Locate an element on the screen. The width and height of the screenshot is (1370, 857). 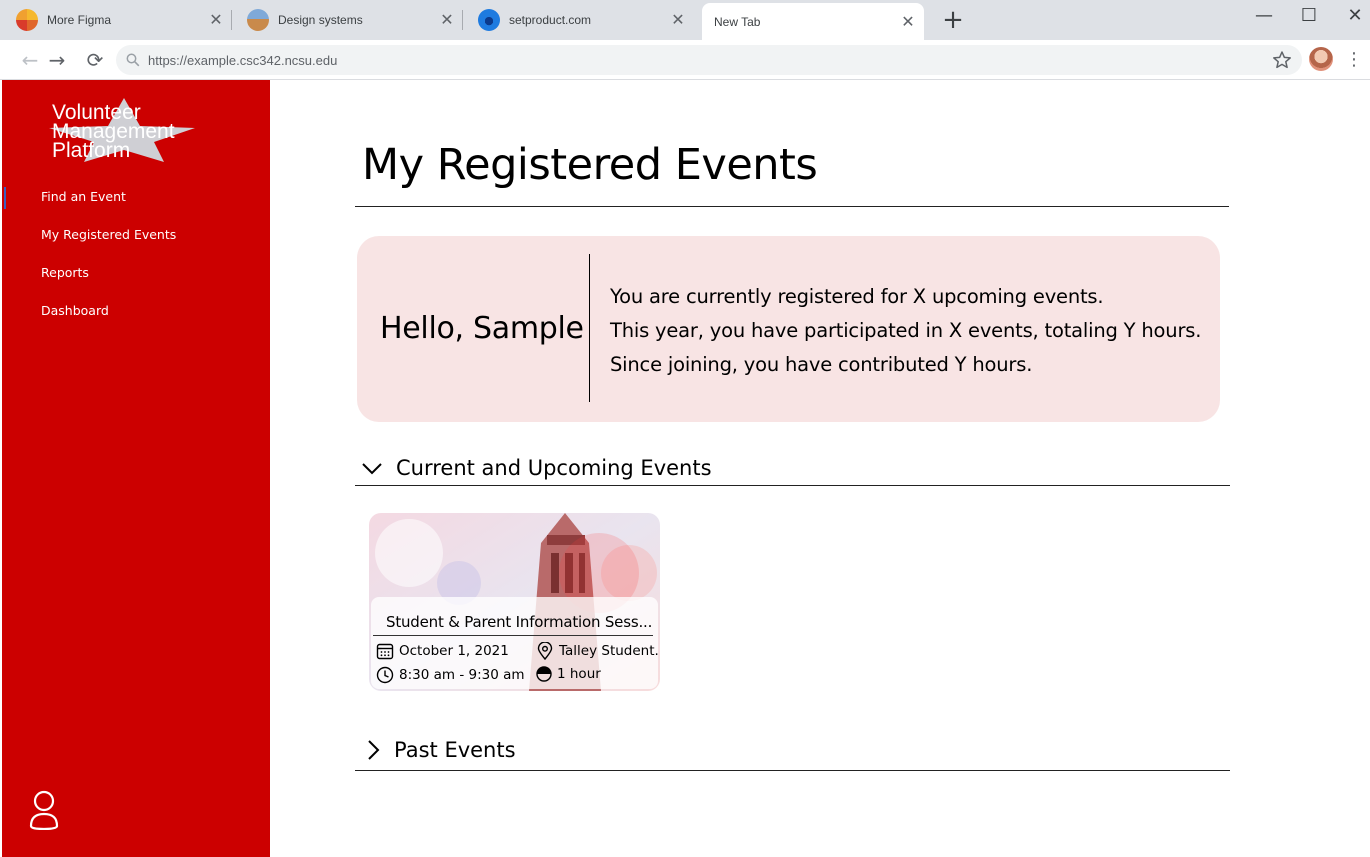
event-date: October 1, 2021 is located at coordinates (442, 651).